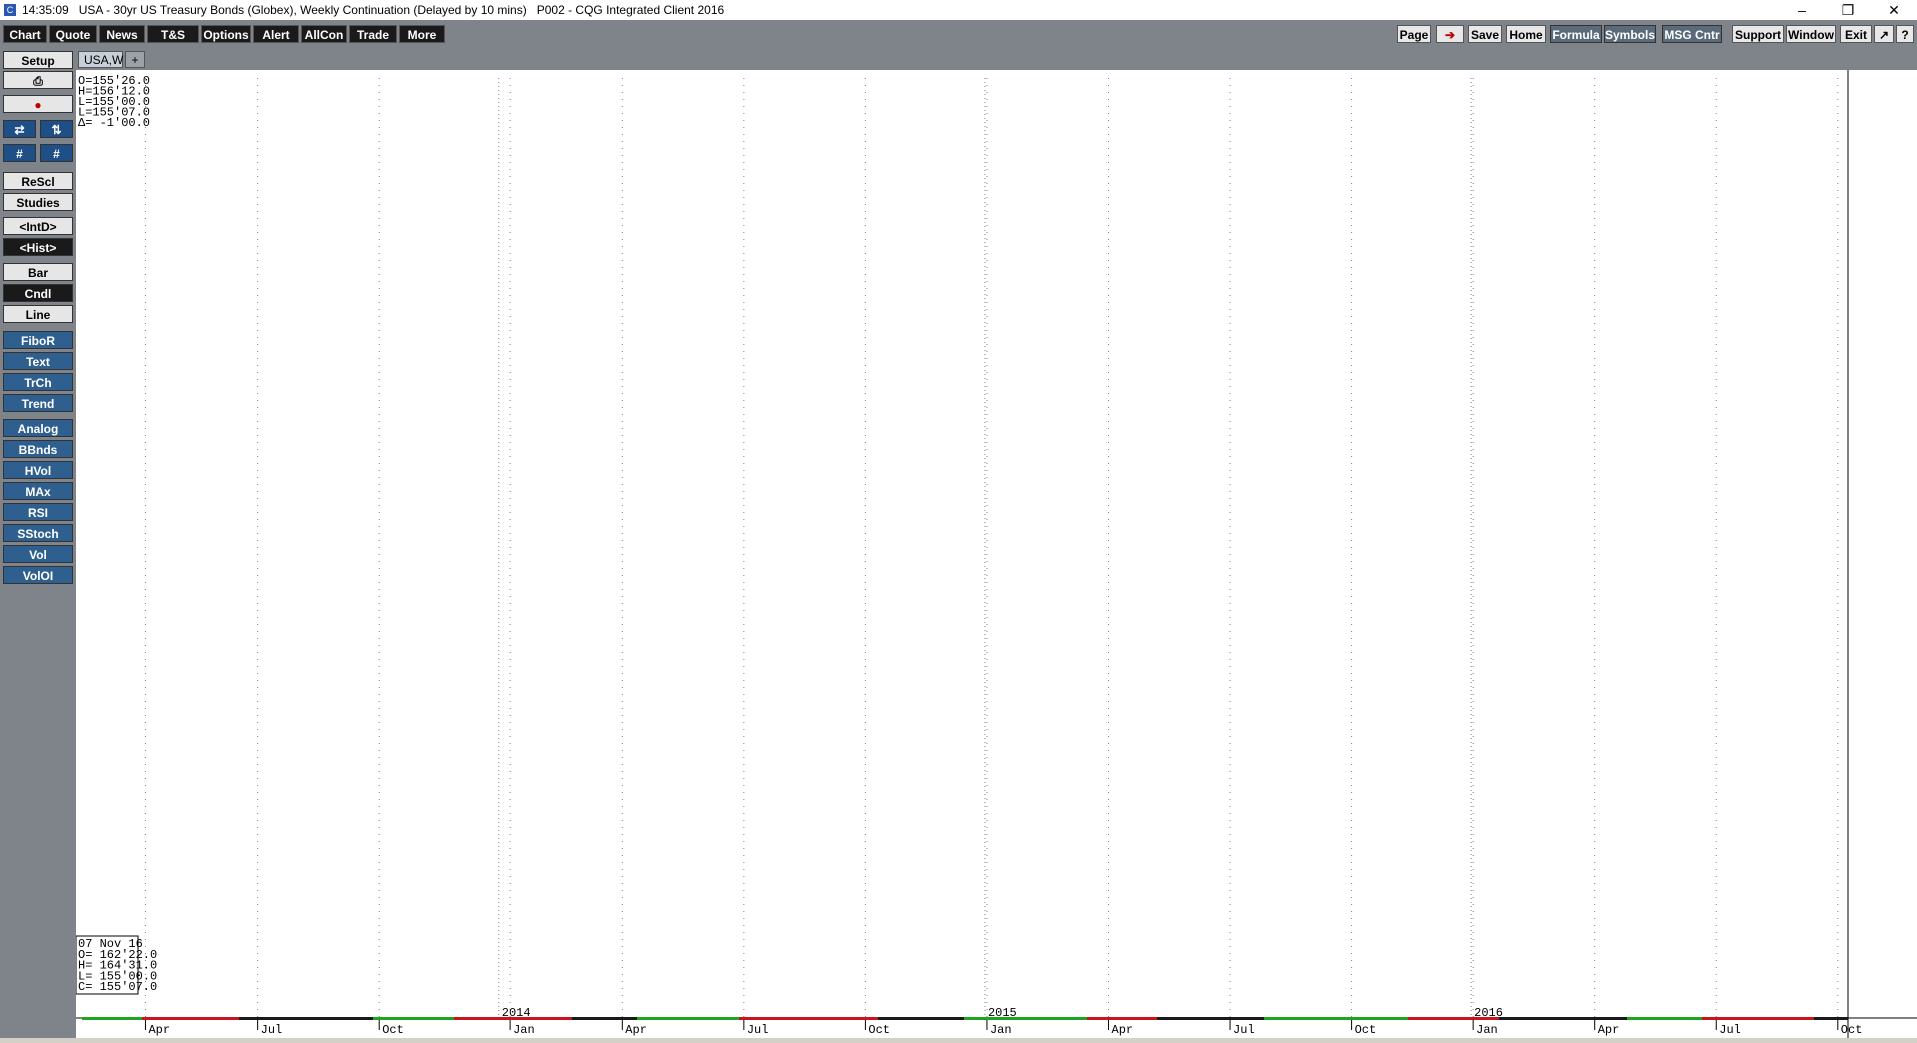 The height and width of the screenshot is (1043, 1917). I want to click on print-icon: ⎙, so click(38, 80).